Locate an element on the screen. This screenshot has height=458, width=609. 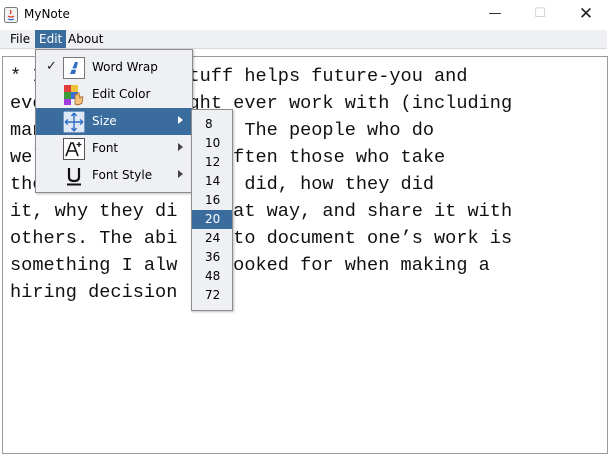
size-option: 72 is located at coordinates (212, 295).